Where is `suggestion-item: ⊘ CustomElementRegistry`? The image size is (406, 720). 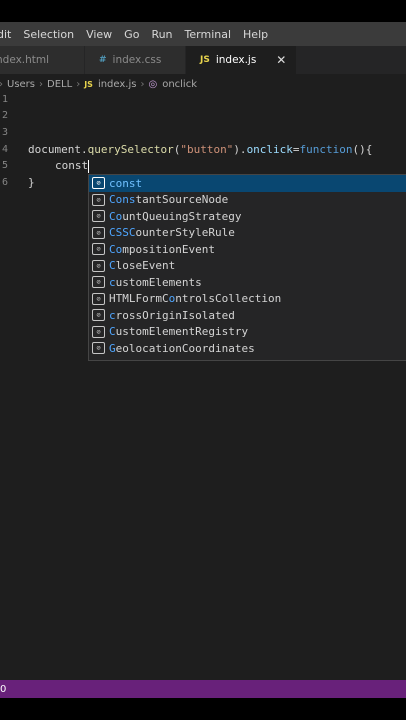
suggestion-item: ⊘ CustomElementRegistry is located at coordinates (247, 332).